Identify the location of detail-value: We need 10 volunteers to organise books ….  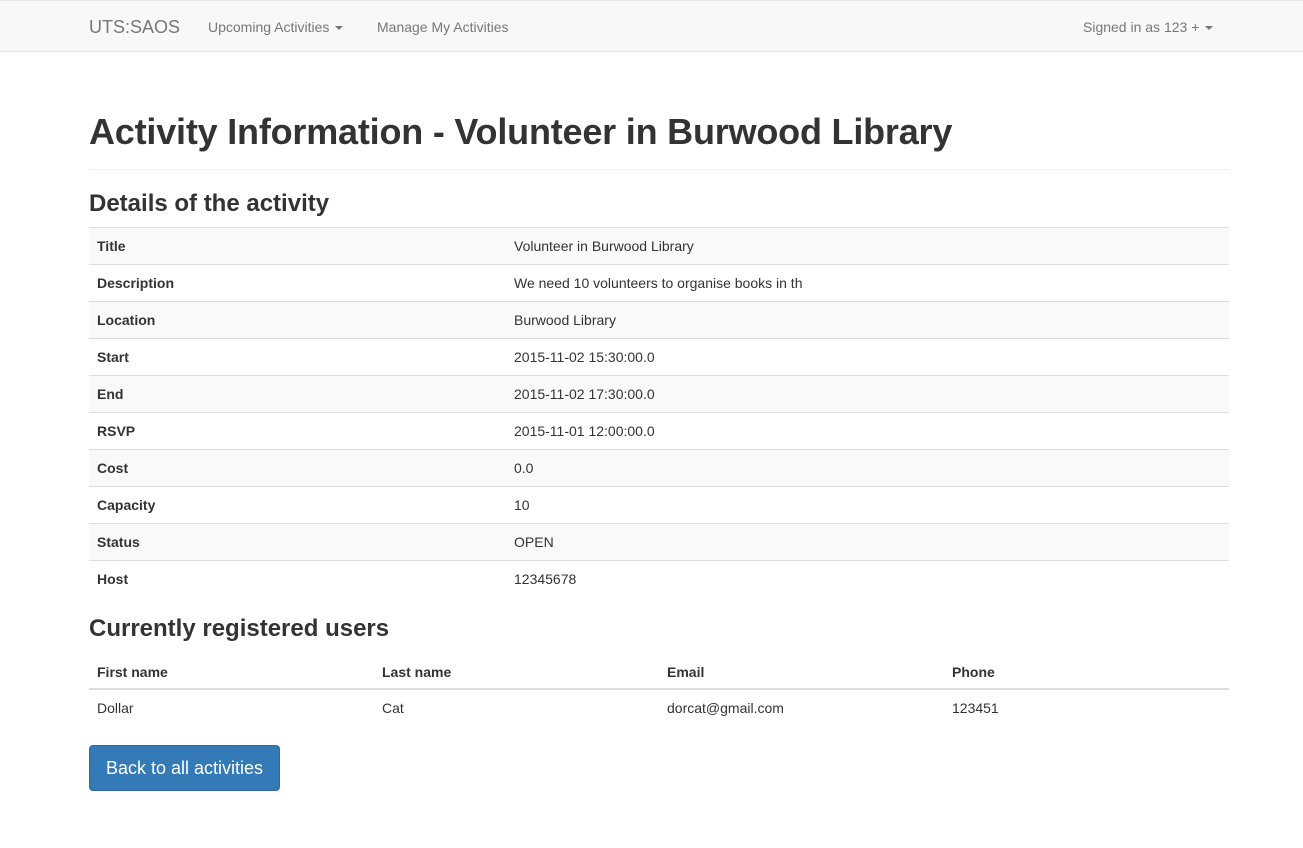
(867, 283).